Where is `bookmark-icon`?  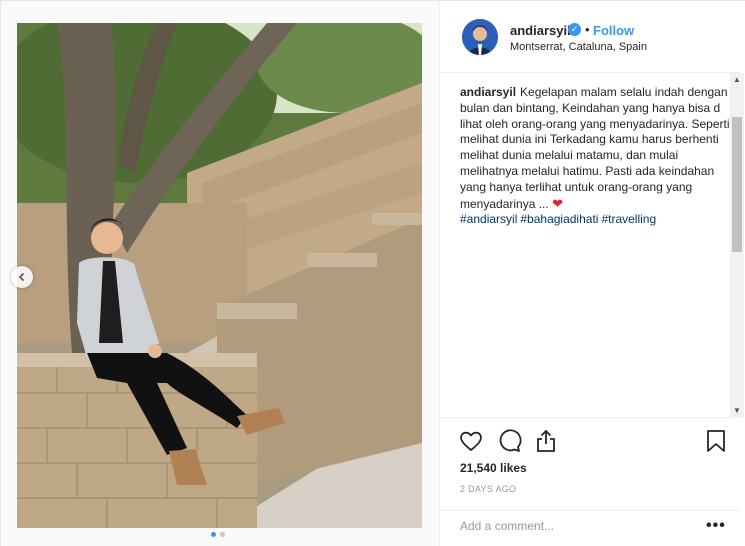
bookmark-icon is located at coordinates (716, 441).